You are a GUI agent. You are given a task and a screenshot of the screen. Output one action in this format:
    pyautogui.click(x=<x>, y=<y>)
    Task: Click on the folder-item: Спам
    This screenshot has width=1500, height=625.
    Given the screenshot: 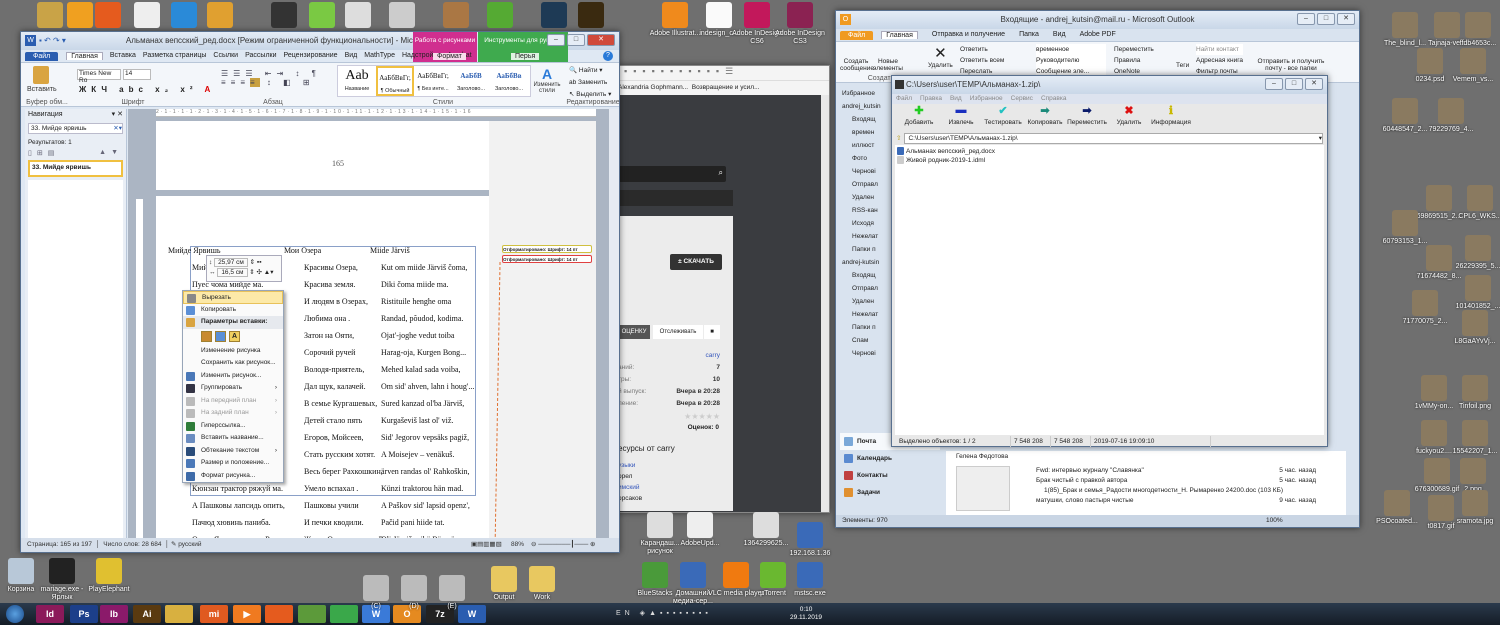 What is the action you would take?
    pyautogui.click(x=865, y=340)
    